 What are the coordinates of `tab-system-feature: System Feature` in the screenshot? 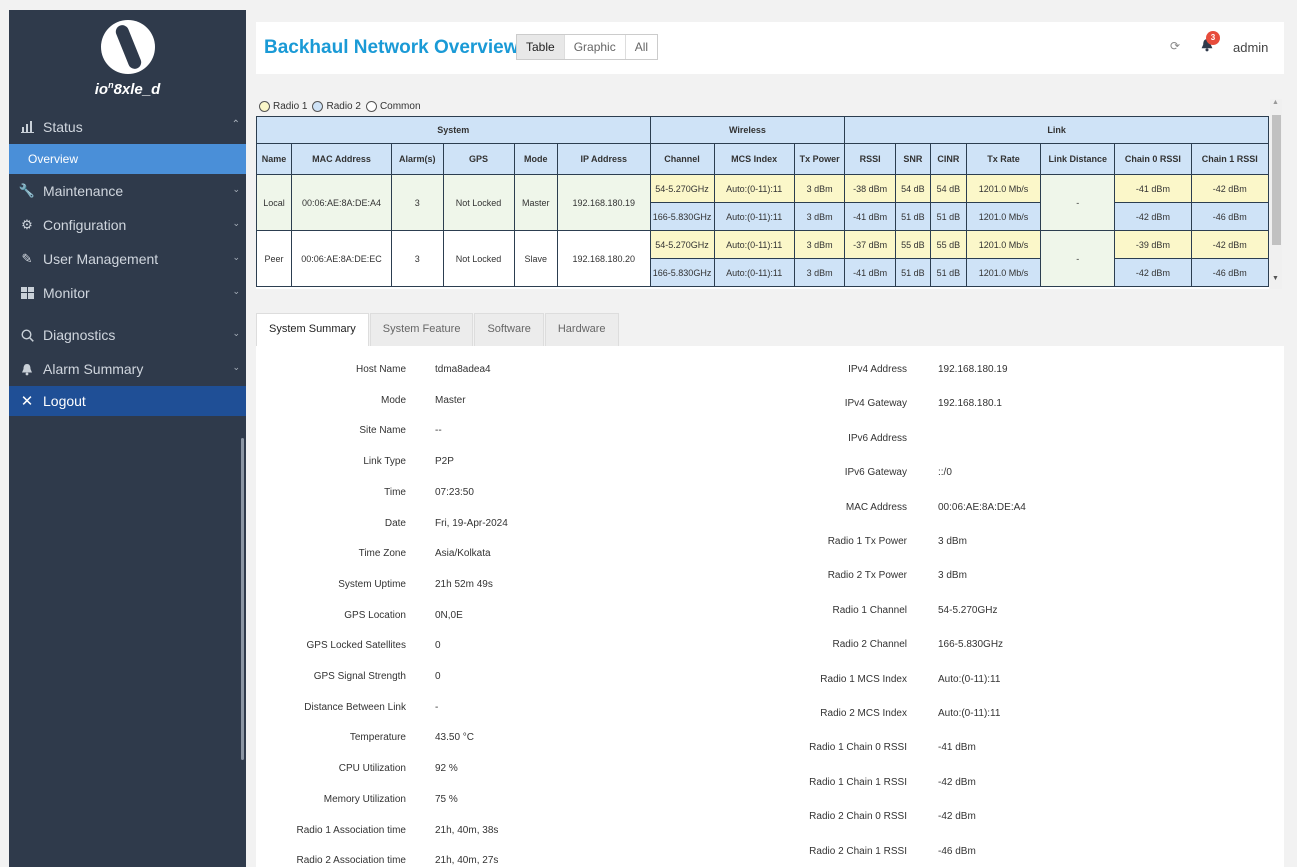 It's located at (421, 329).